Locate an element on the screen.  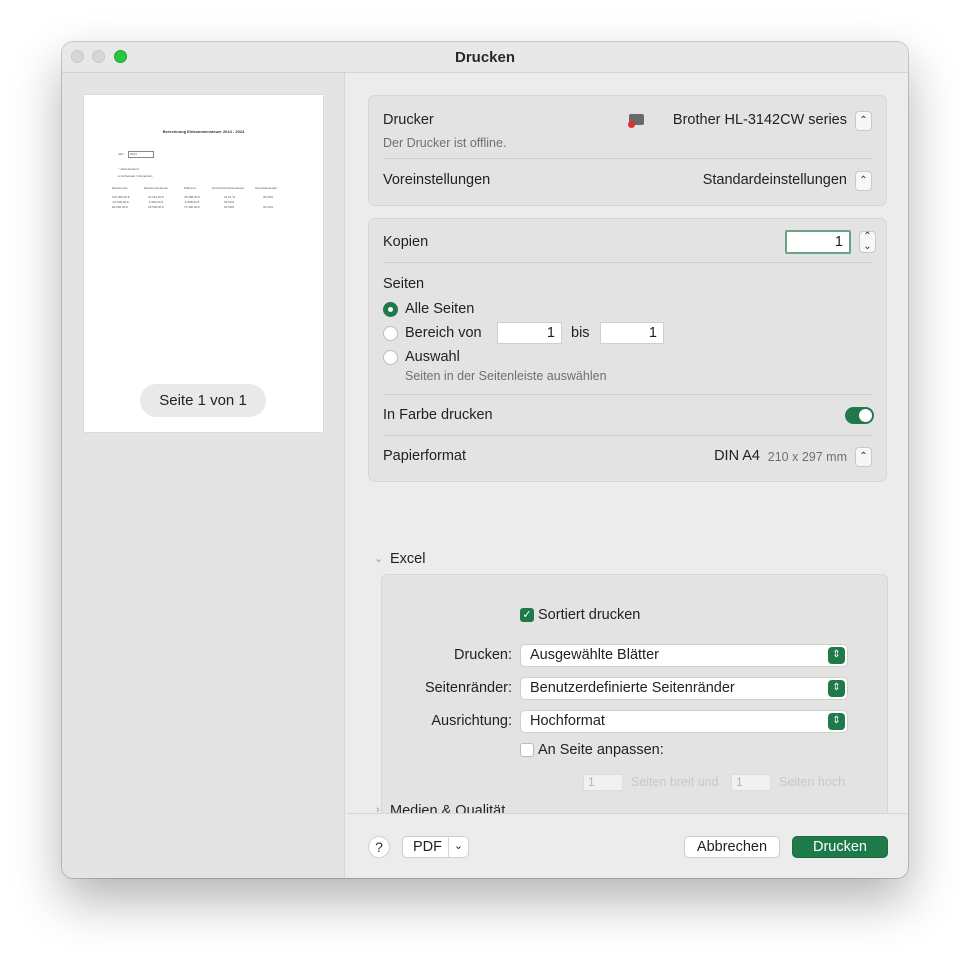
margins-select: Benutzerdefinierte Seitenränder ⇕ is located at coordinates (684, 688).